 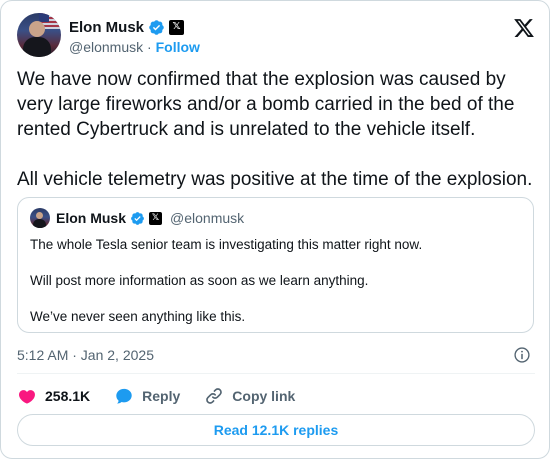 I want to click on reply-label: Reply, so click(x=161, y=396).